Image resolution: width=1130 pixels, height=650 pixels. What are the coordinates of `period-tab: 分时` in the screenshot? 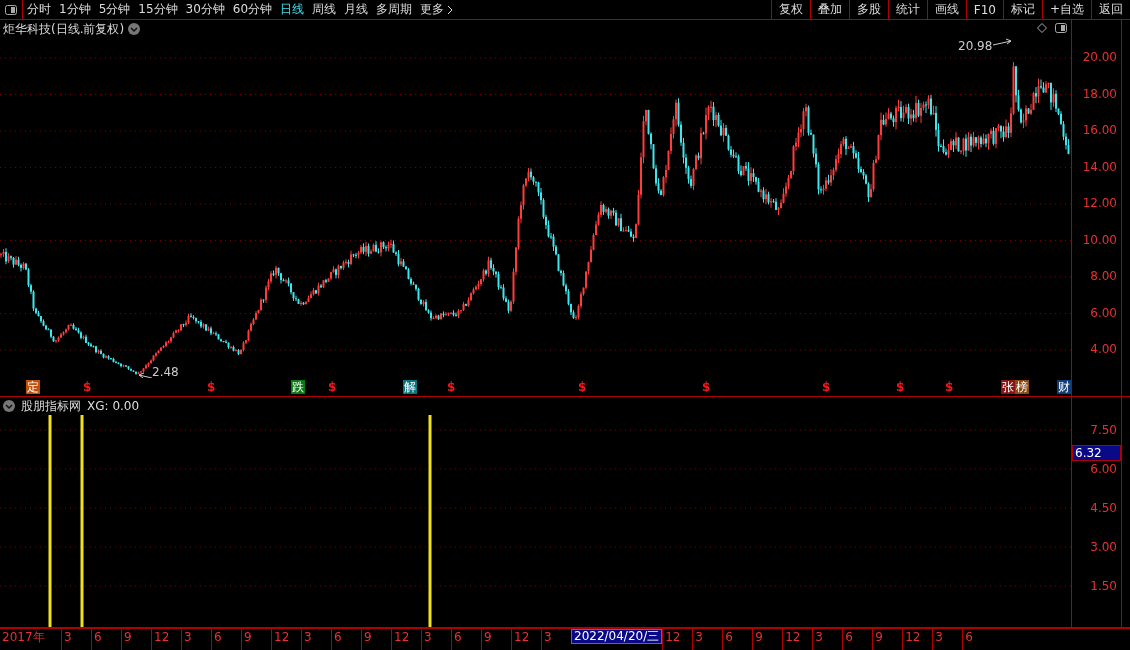 It's located at (39, 9).